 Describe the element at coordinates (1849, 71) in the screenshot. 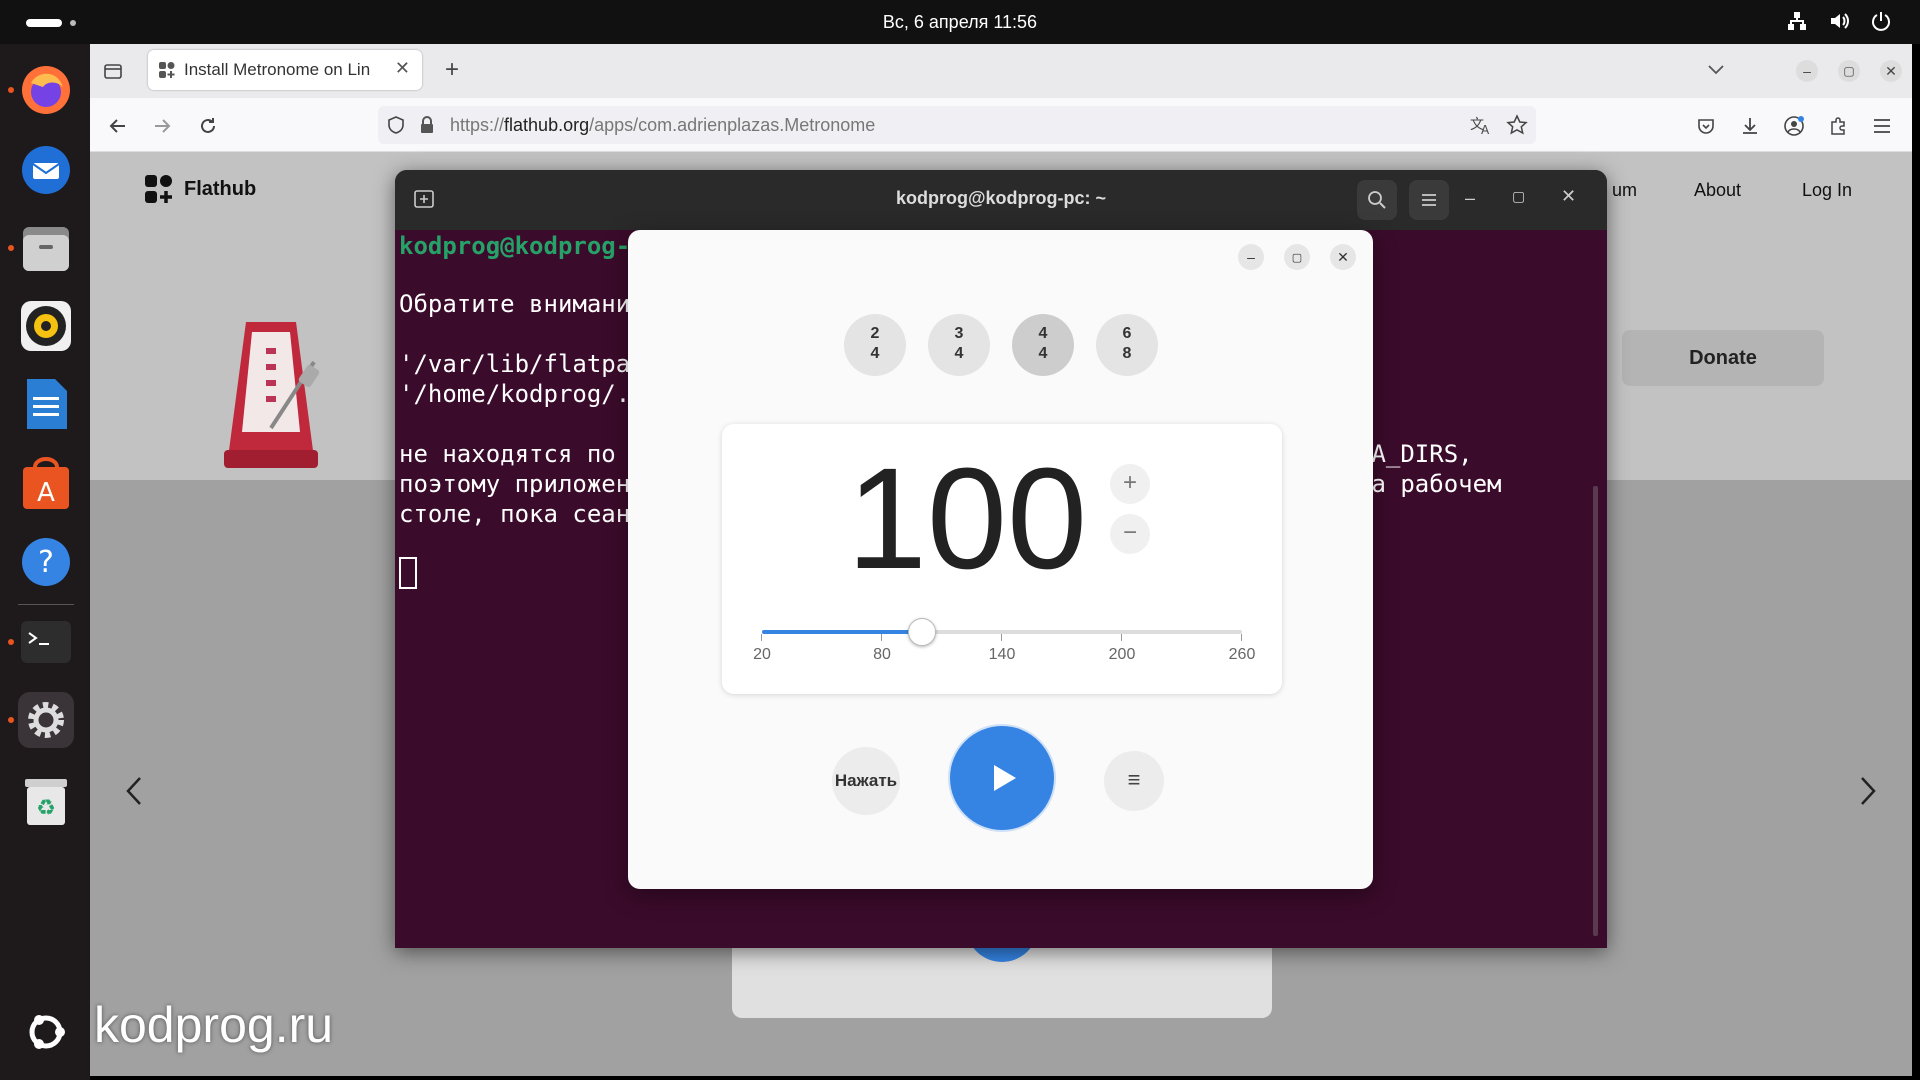

I see `maximize-browser-icon: ▢` at that location.